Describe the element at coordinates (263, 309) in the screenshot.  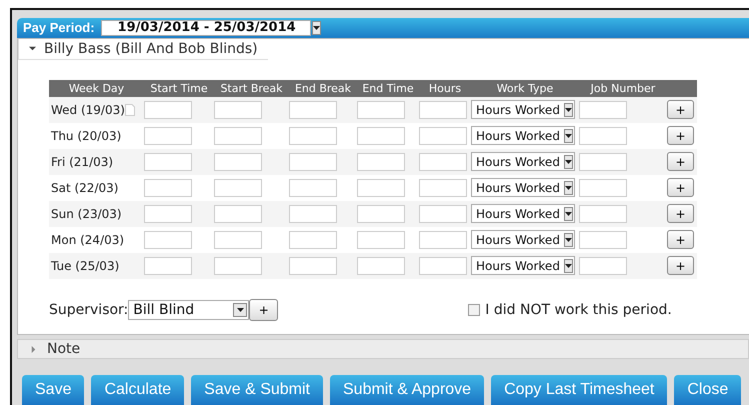
I see `add-supervisor-button: +` at that location.